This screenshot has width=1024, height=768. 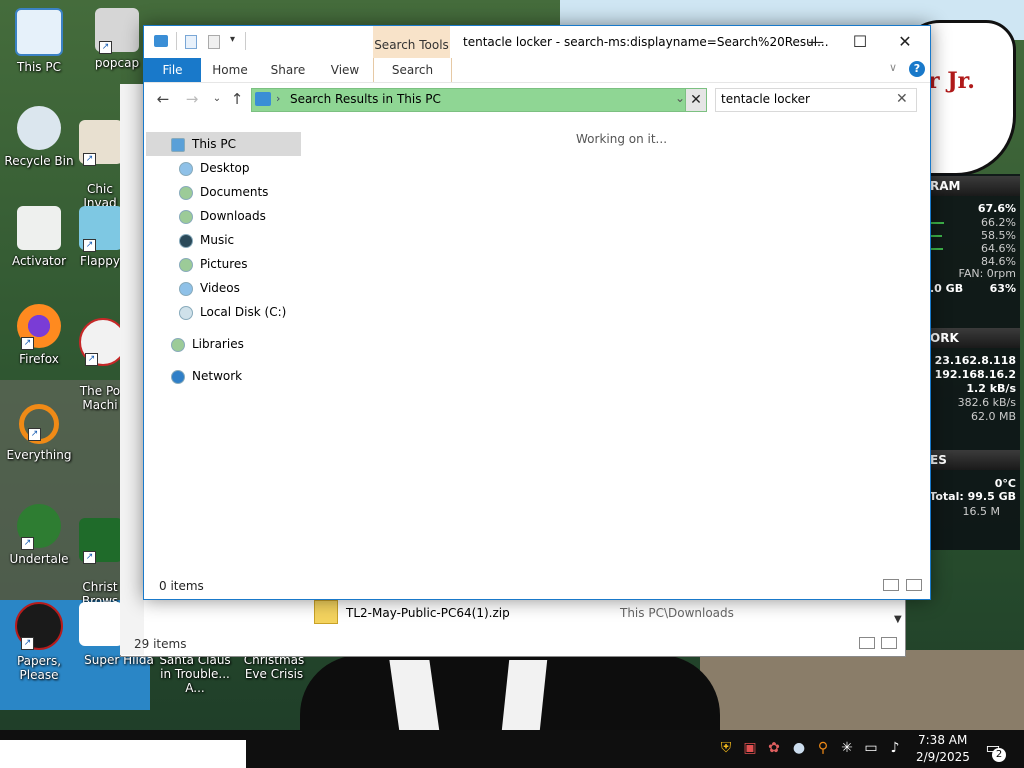 I want to click on desktop-icon-super-hilda, so click(x=101, y=626).